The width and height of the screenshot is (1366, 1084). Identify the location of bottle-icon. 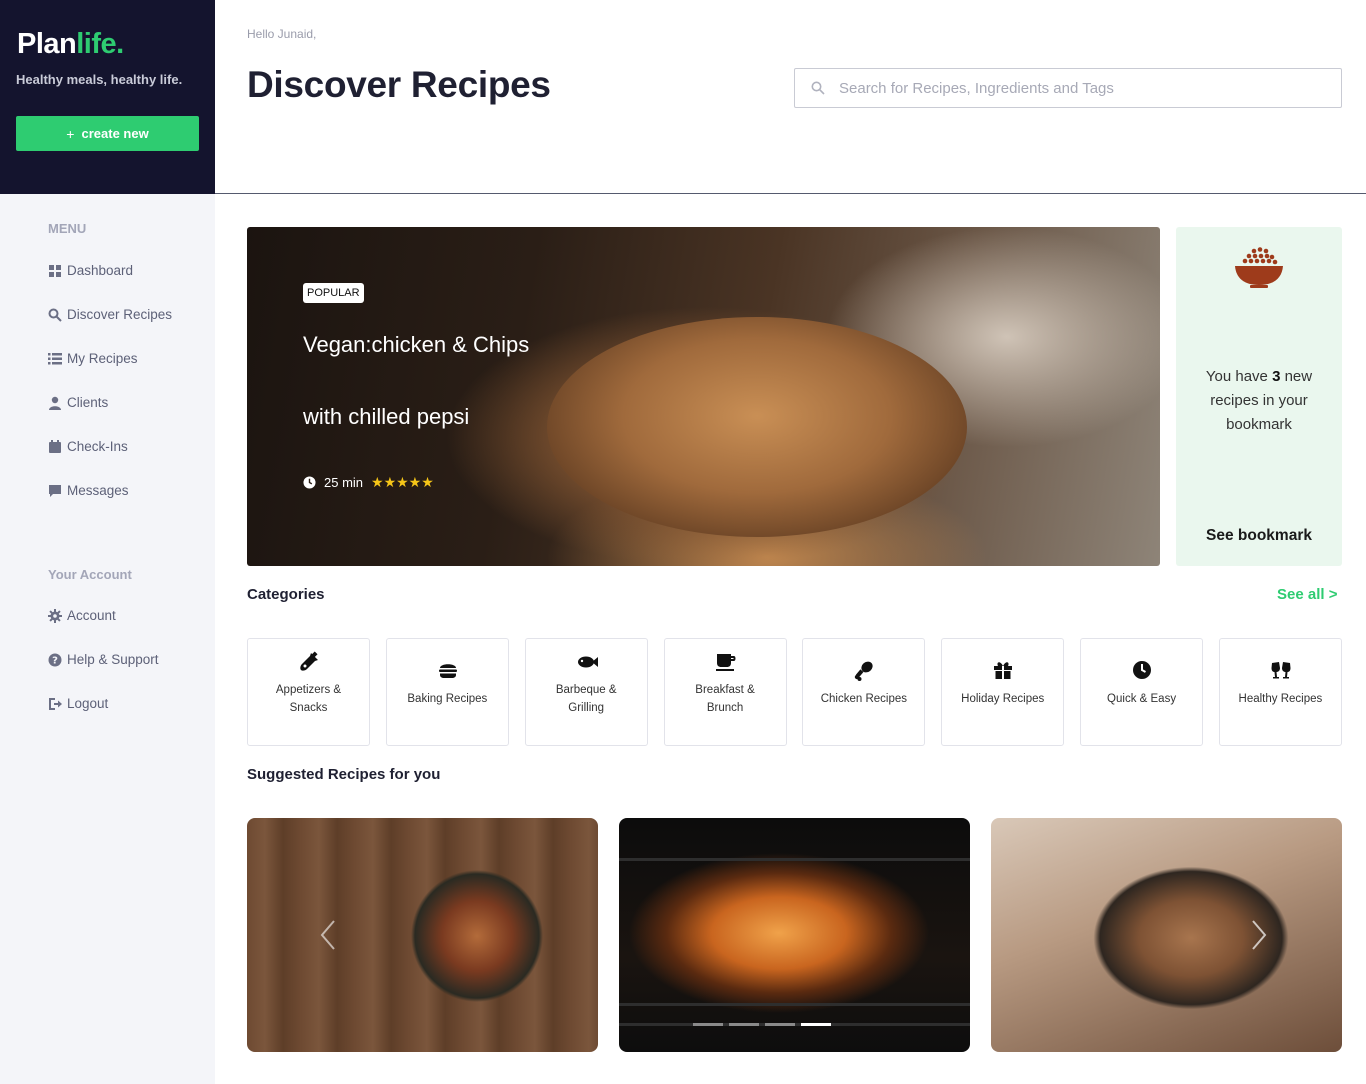
(309, 661).